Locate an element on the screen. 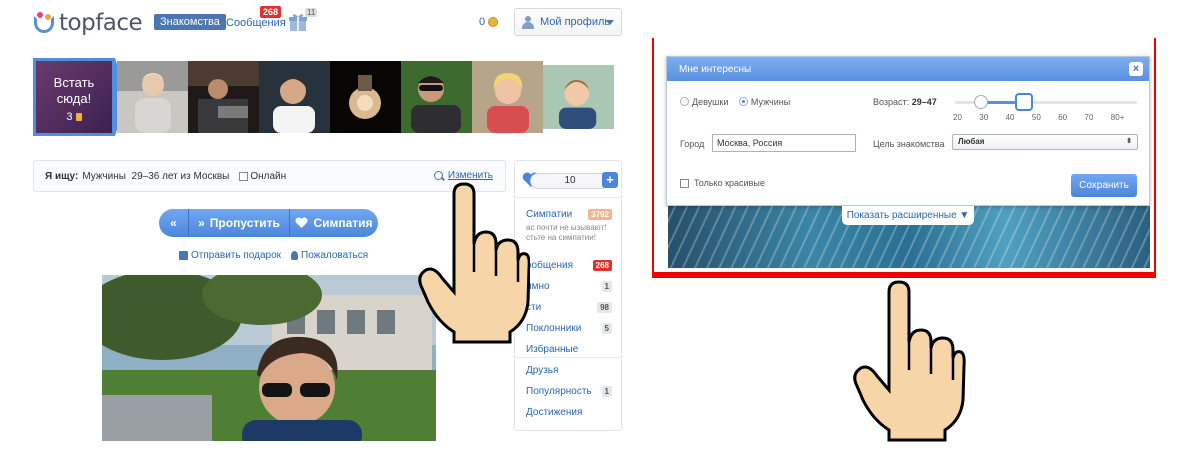 This screenshot has width=1200, height=450. send-gift-link: Отправить подарок is located at coordinates (230, 255).